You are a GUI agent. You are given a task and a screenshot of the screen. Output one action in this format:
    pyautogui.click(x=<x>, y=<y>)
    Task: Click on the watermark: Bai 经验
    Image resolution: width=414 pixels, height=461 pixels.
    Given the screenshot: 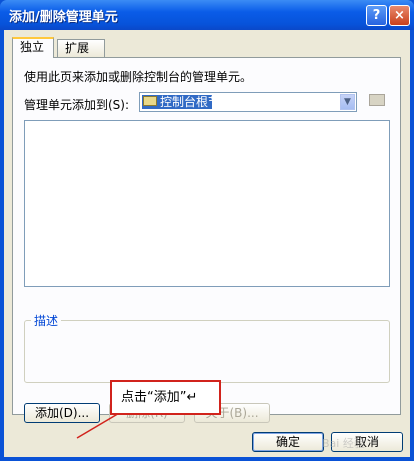 What is the action you would take?
    pyautogui.click(x=343, y=443)
    